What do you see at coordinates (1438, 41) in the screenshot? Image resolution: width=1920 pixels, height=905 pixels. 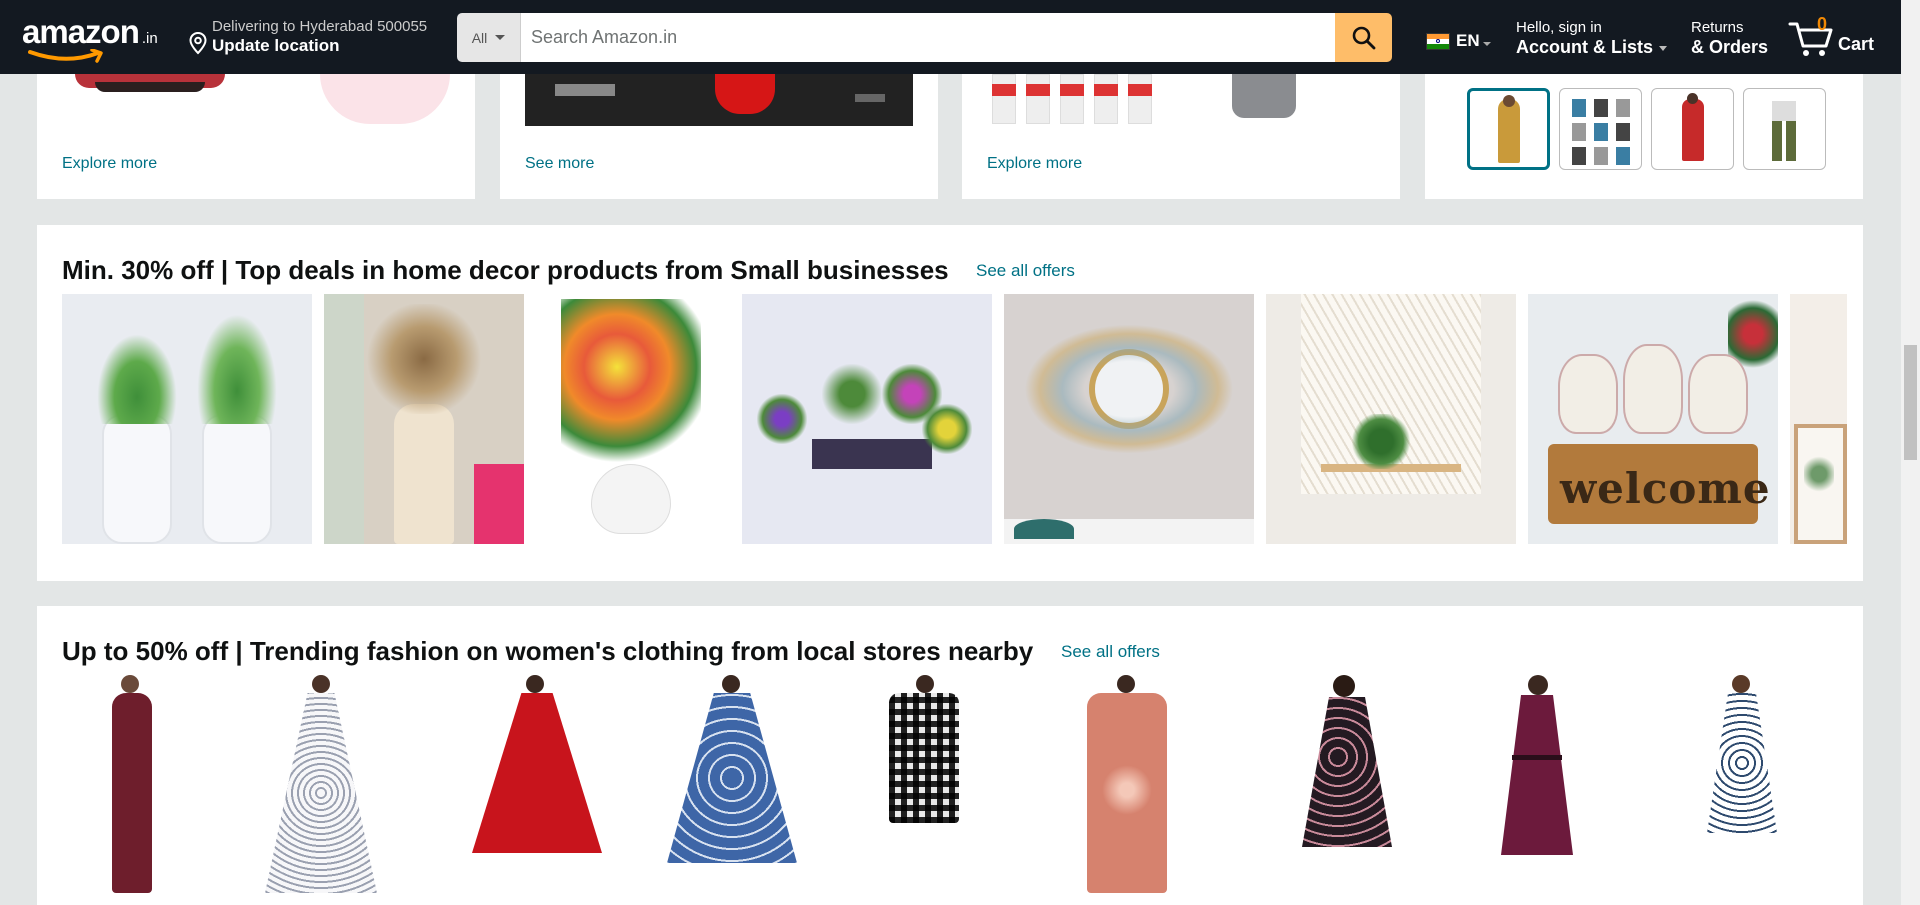 I see `india-flag-icon` at bounding box center [1438, 41].